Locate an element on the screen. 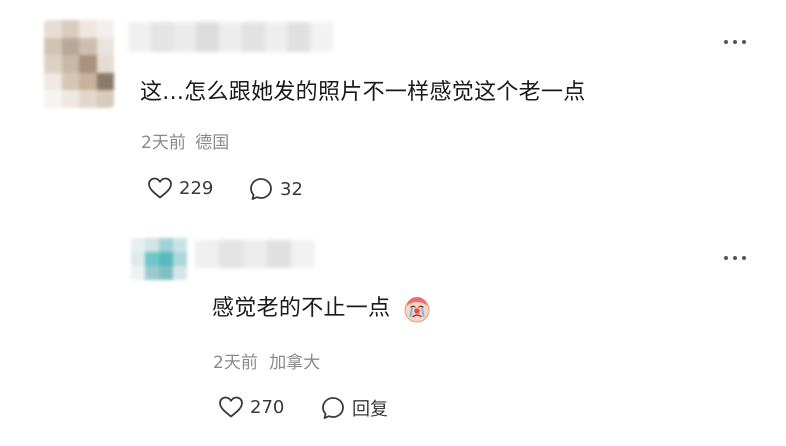  comment-location: 德国 is located at coordinates (212, 143).